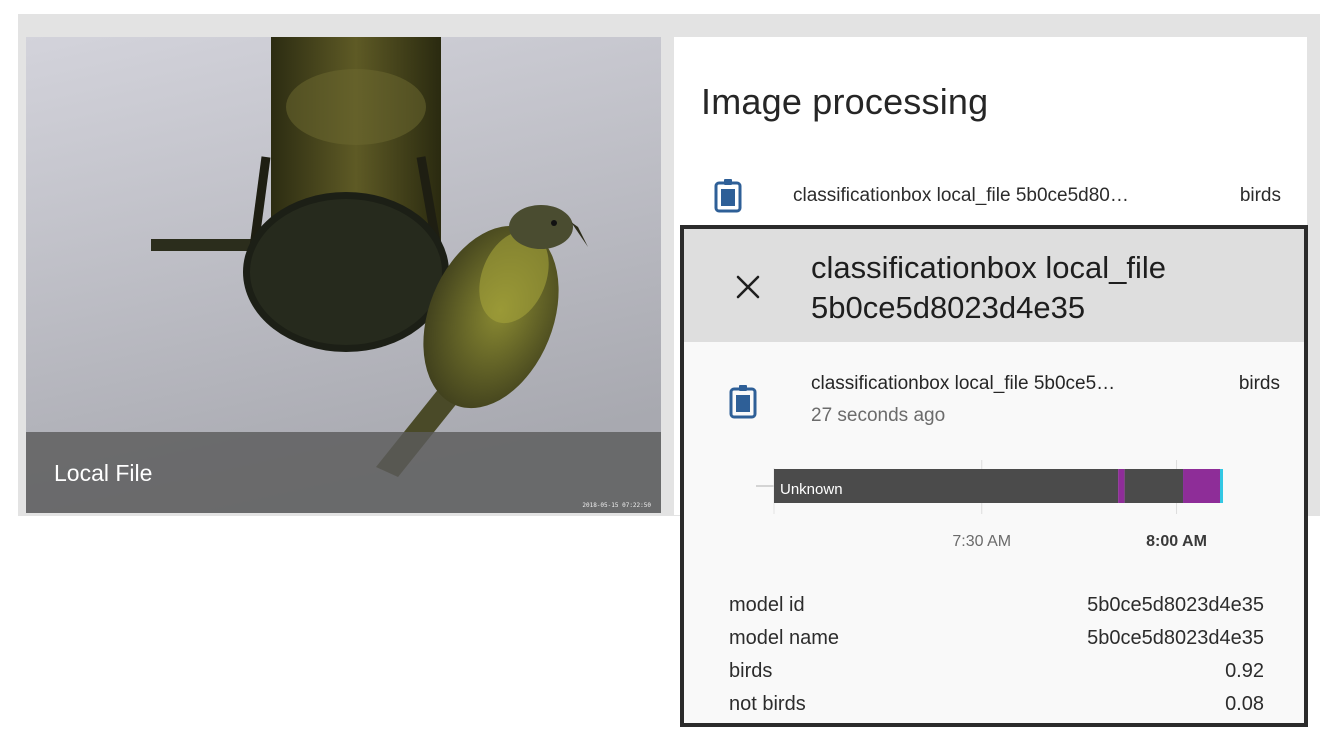 This screenshot has height=737, width=1328. I want to click on timeline-segment-unknown, so click(1154, 486).